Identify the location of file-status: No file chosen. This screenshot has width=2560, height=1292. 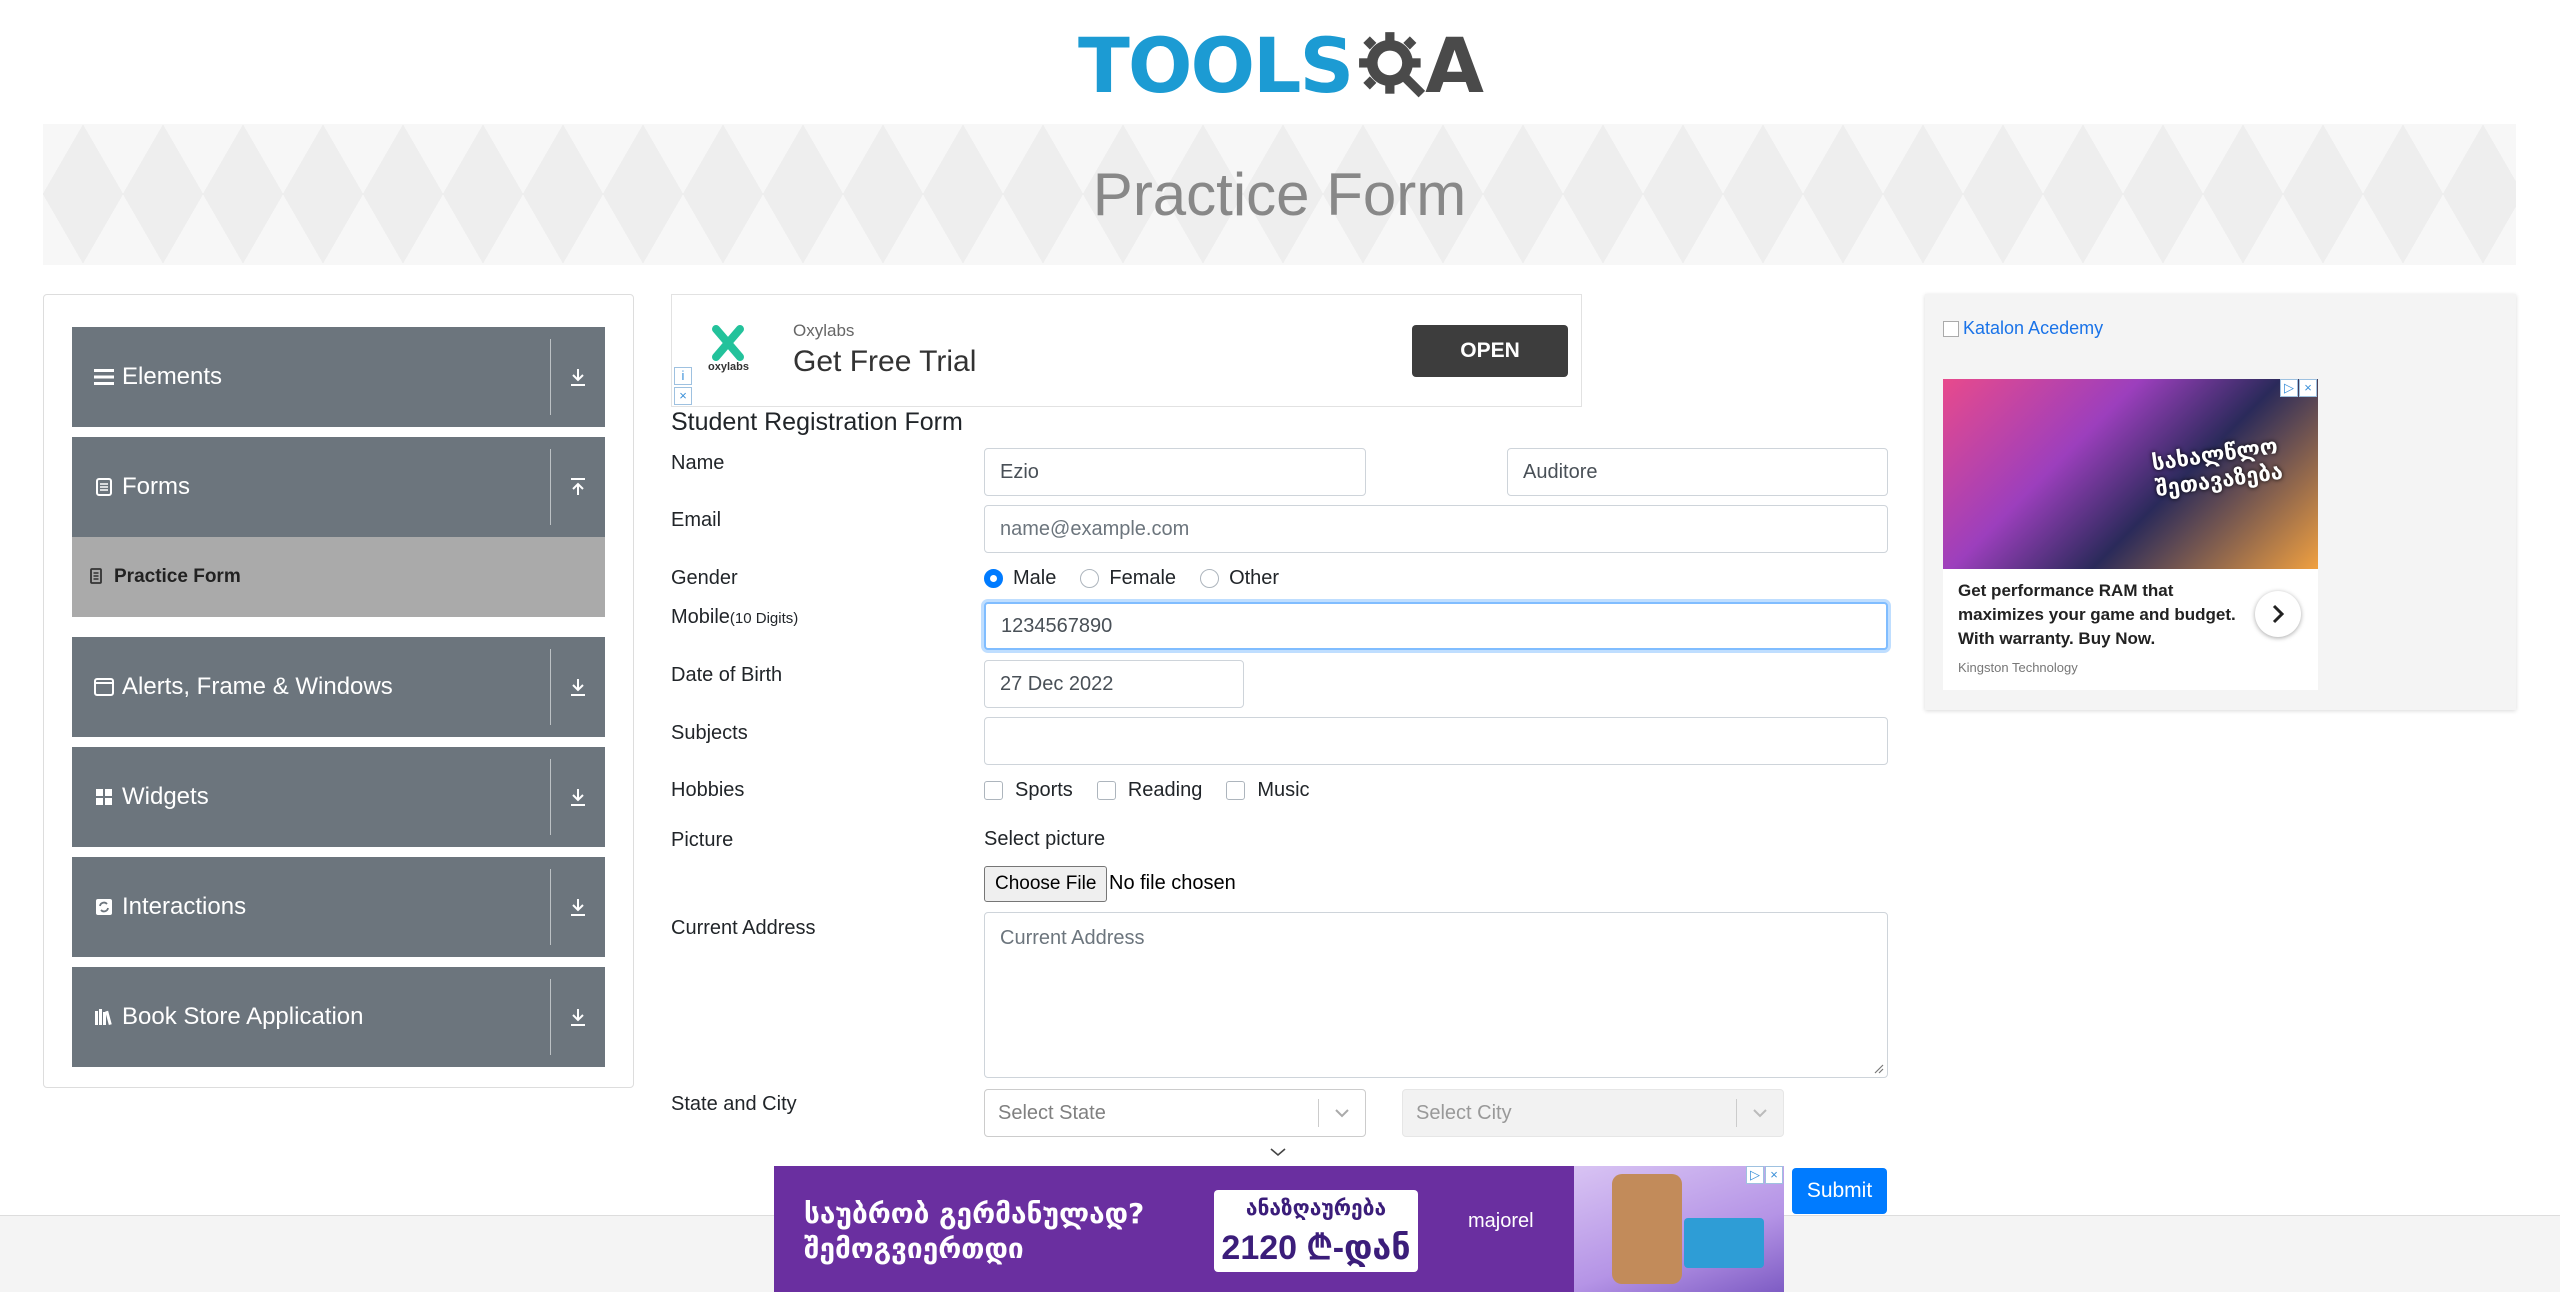
(1172, 883).